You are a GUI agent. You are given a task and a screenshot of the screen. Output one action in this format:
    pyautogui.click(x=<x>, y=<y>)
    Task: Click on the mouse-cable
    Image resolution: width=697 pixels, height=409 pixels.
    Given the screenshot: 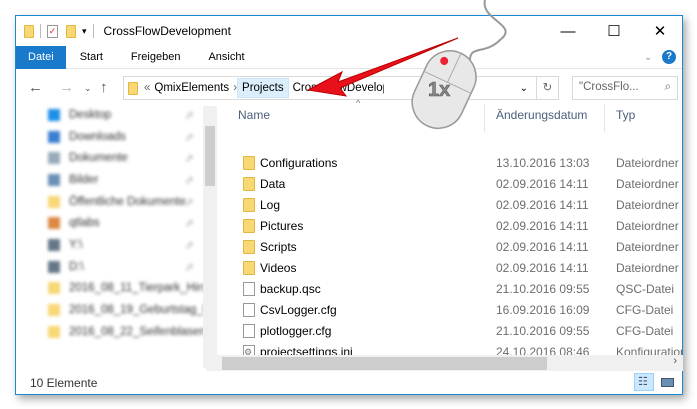 What is the action you would take?
    pyautogui.click(x=488, y=30)
    